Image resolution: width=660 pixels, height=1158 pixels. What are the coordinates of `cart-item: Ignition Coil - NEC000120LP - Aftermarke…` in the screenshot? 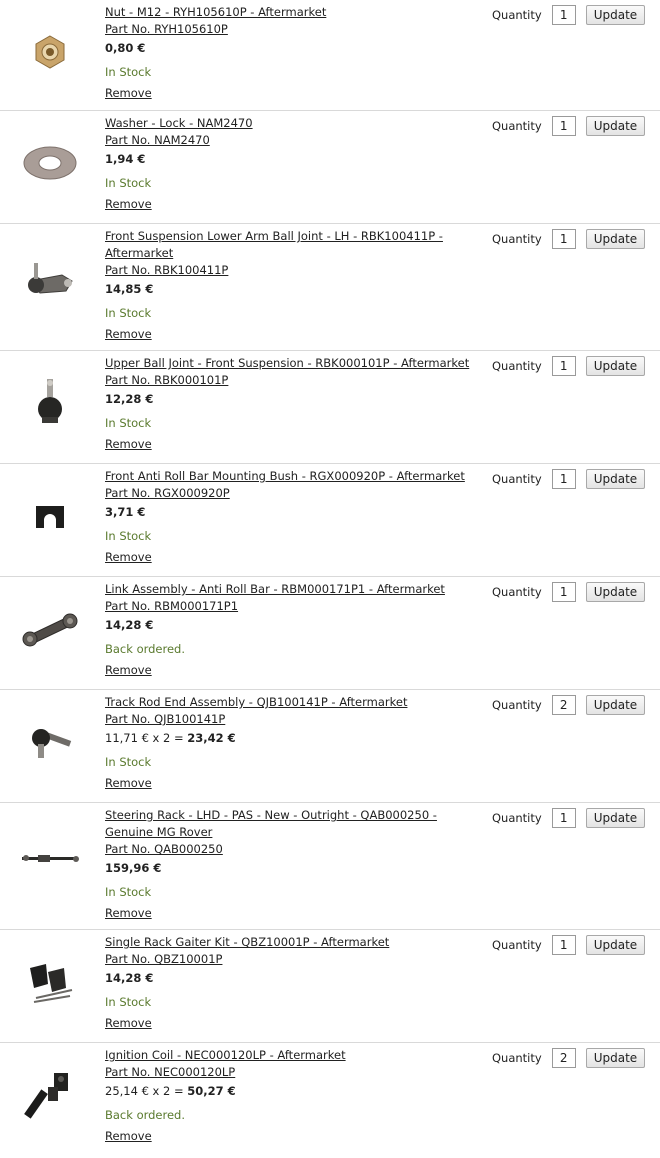 It's located at (330, 1100).